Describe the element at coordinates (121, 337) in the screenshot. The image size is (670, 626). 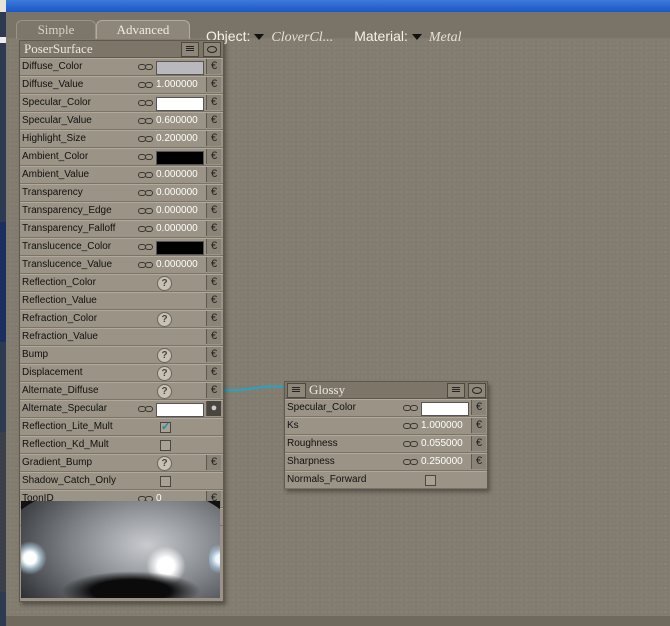
I see `param-row-refraction-value: Refraction_Value €` at that location.